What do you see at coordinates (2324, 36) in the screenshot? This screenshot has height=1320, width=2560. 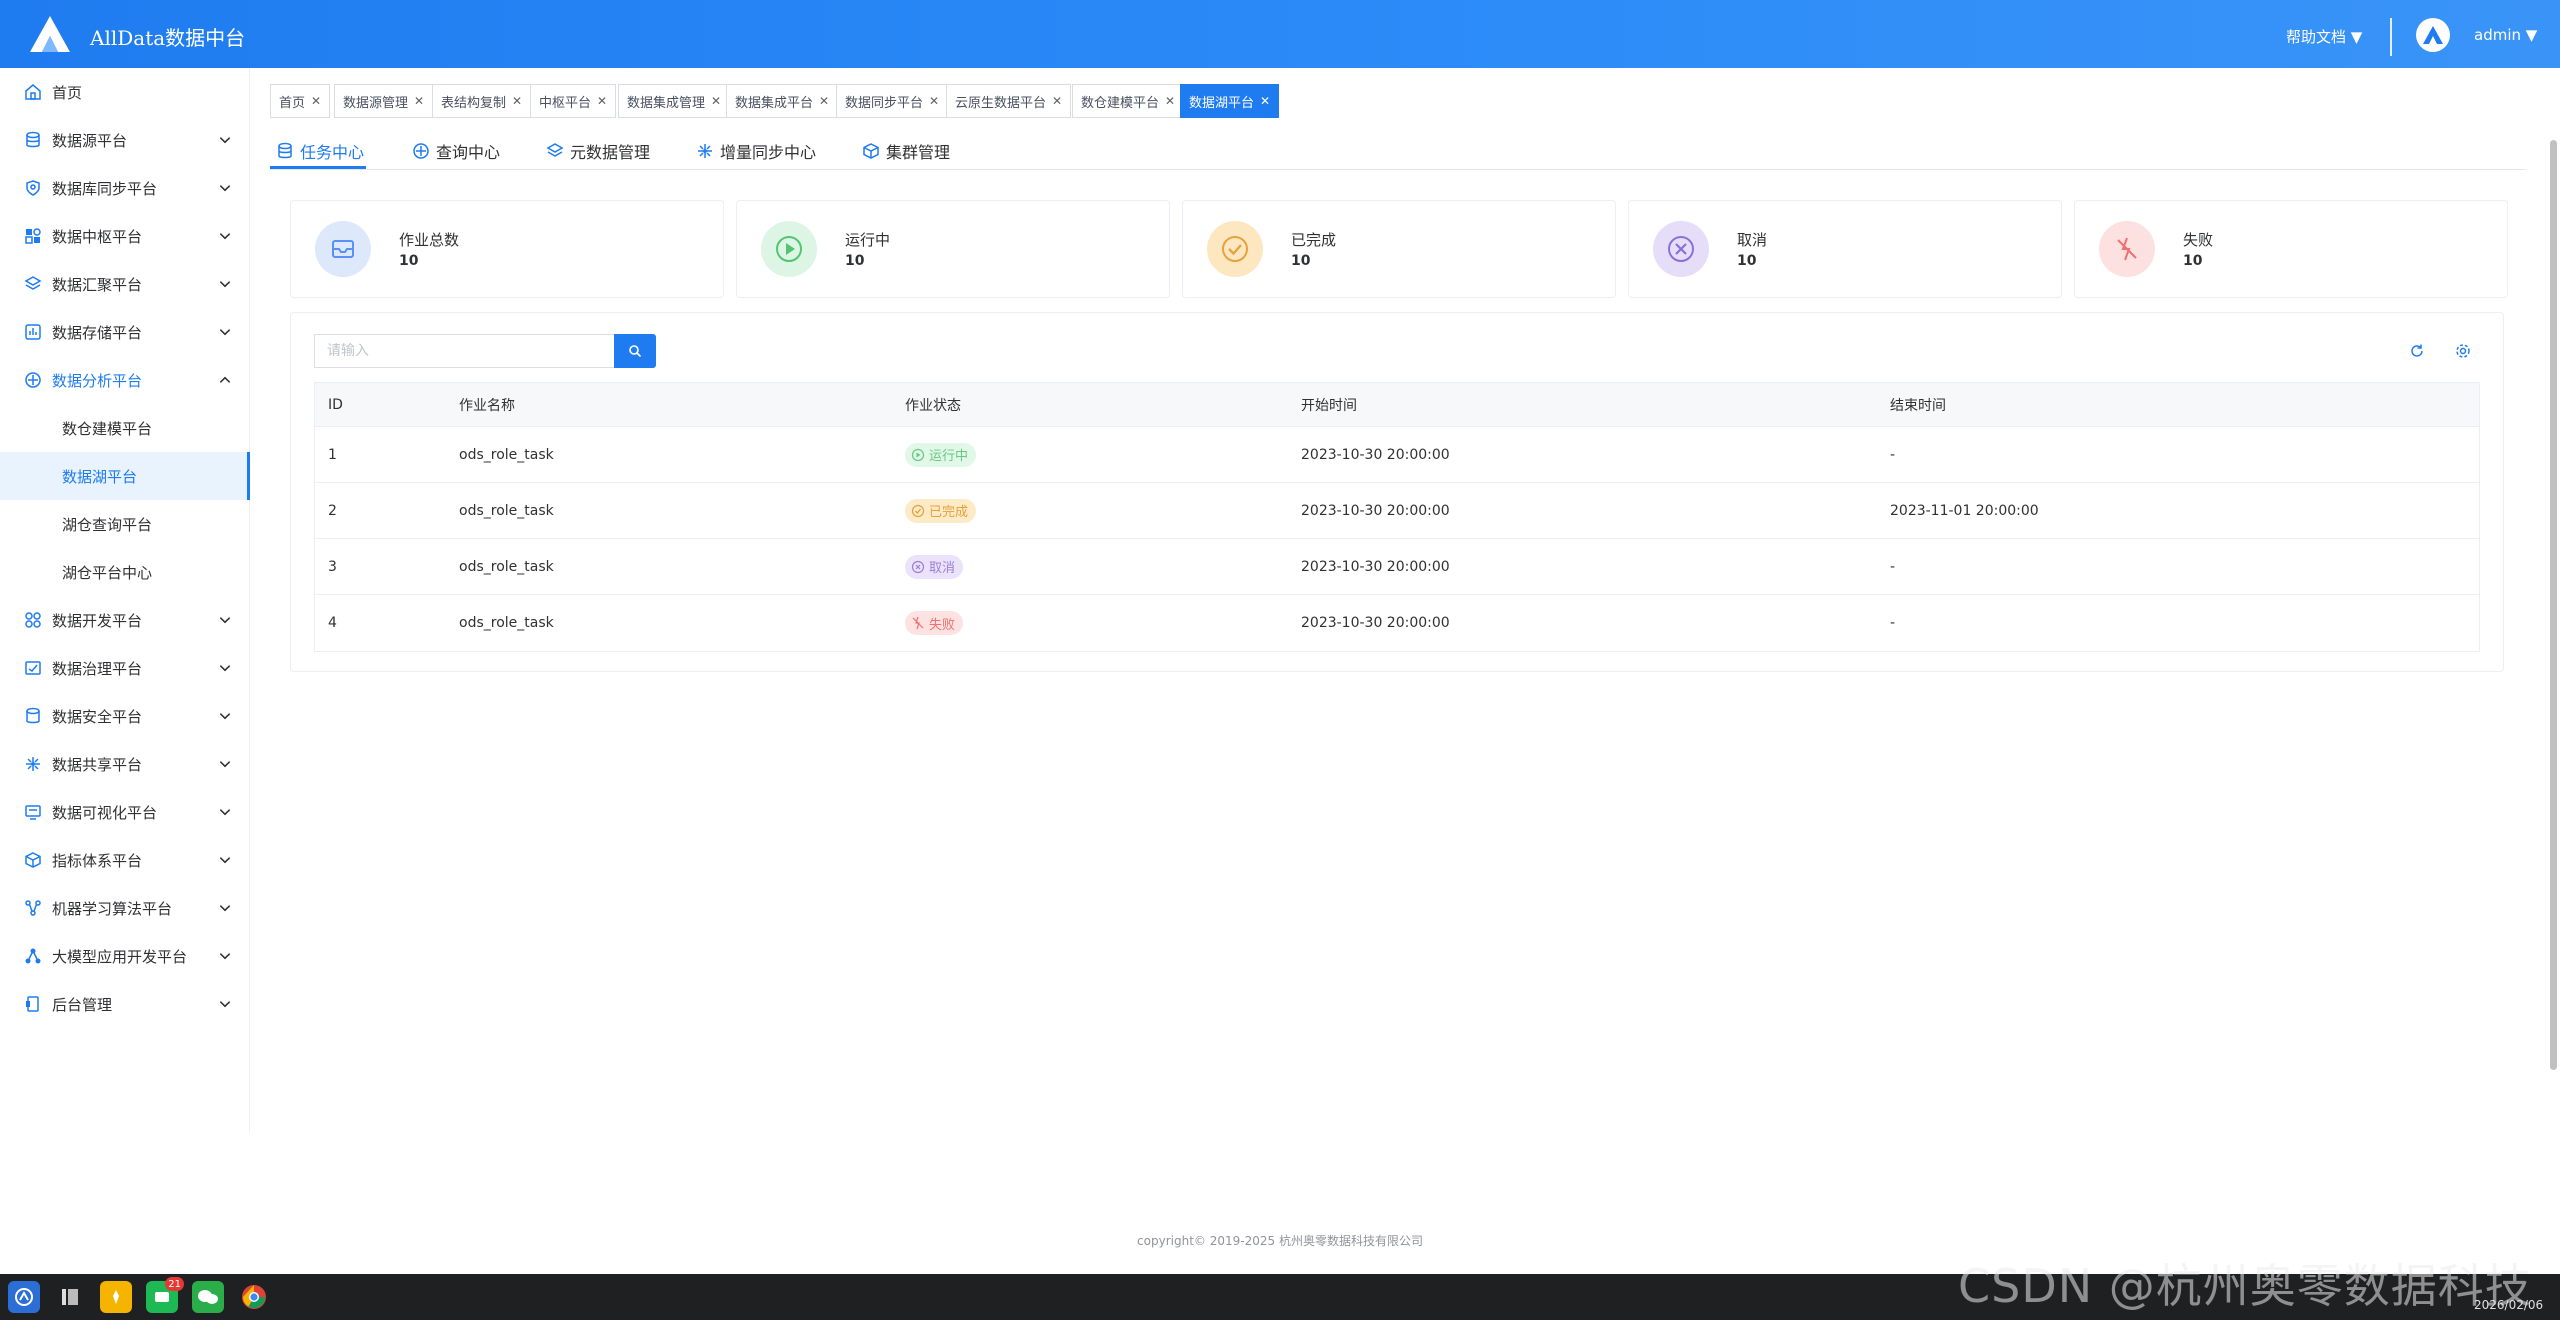 I see `help-docs-dropdown: 帮助文档 ▼` at bounding box center [2324, 36].